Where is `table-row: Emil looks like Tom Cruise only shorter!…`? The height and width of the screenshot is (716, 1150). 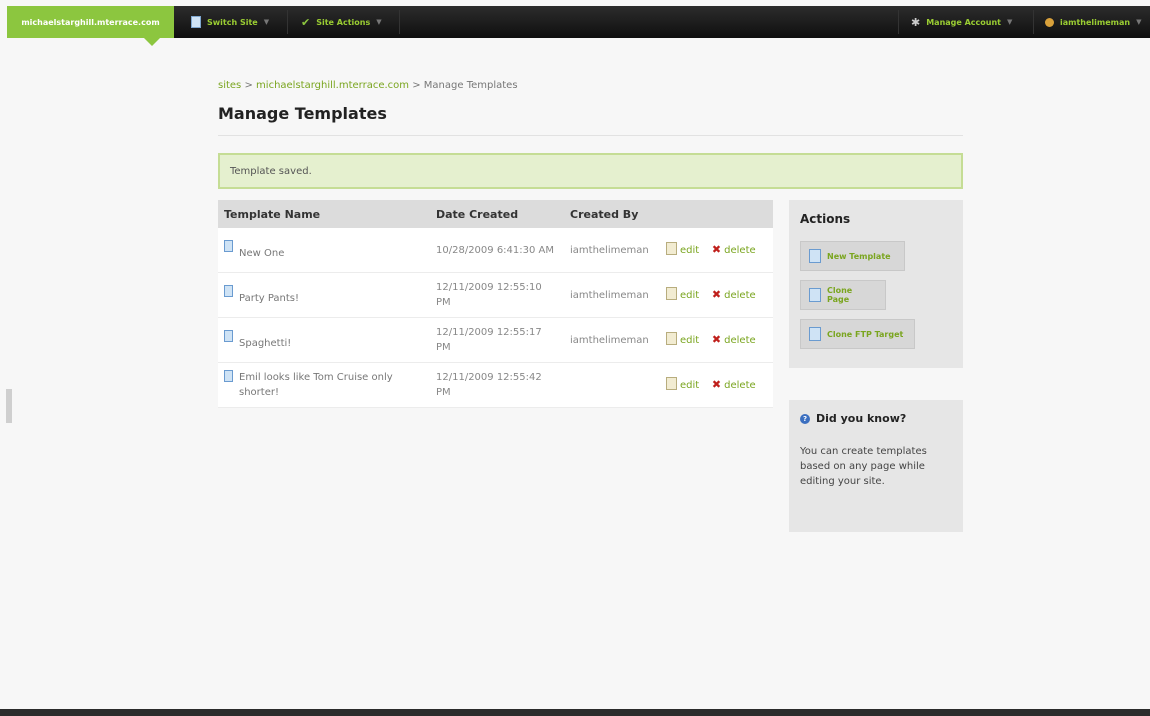 table-row: Emil looks like Tom Cruise only shorter!… is located at coordinates (495, 385).